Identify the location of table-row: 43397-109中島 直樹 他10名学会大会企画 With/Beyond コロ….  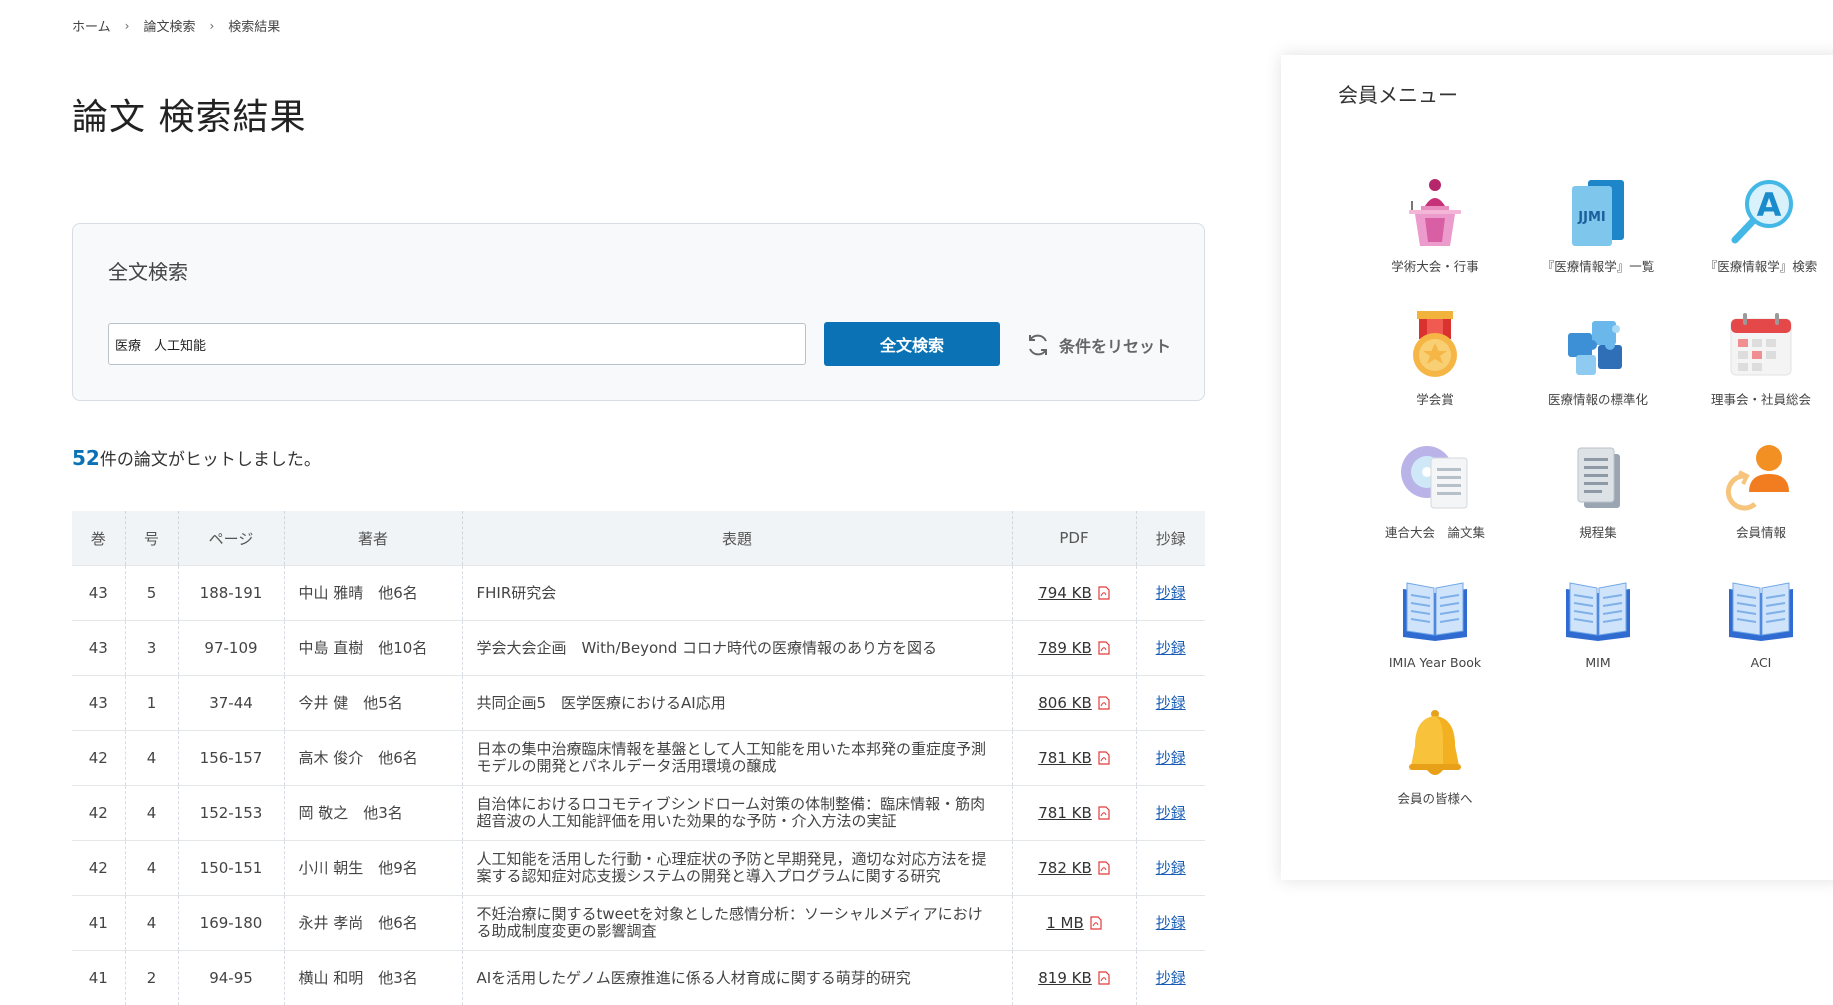
(638, 648).